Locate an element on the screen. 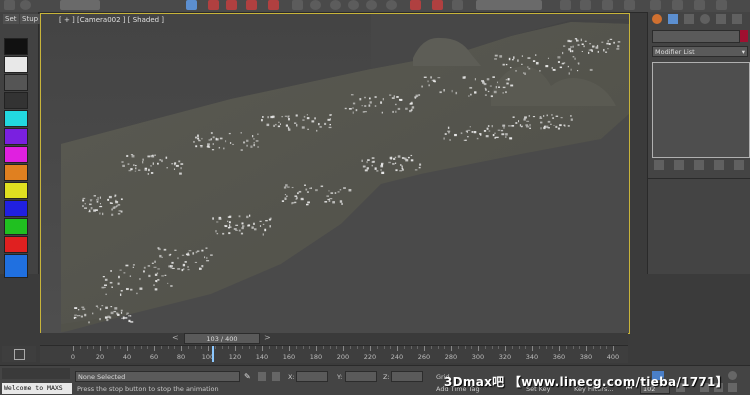  render-setup-icon is located at coordinates (371, 5).